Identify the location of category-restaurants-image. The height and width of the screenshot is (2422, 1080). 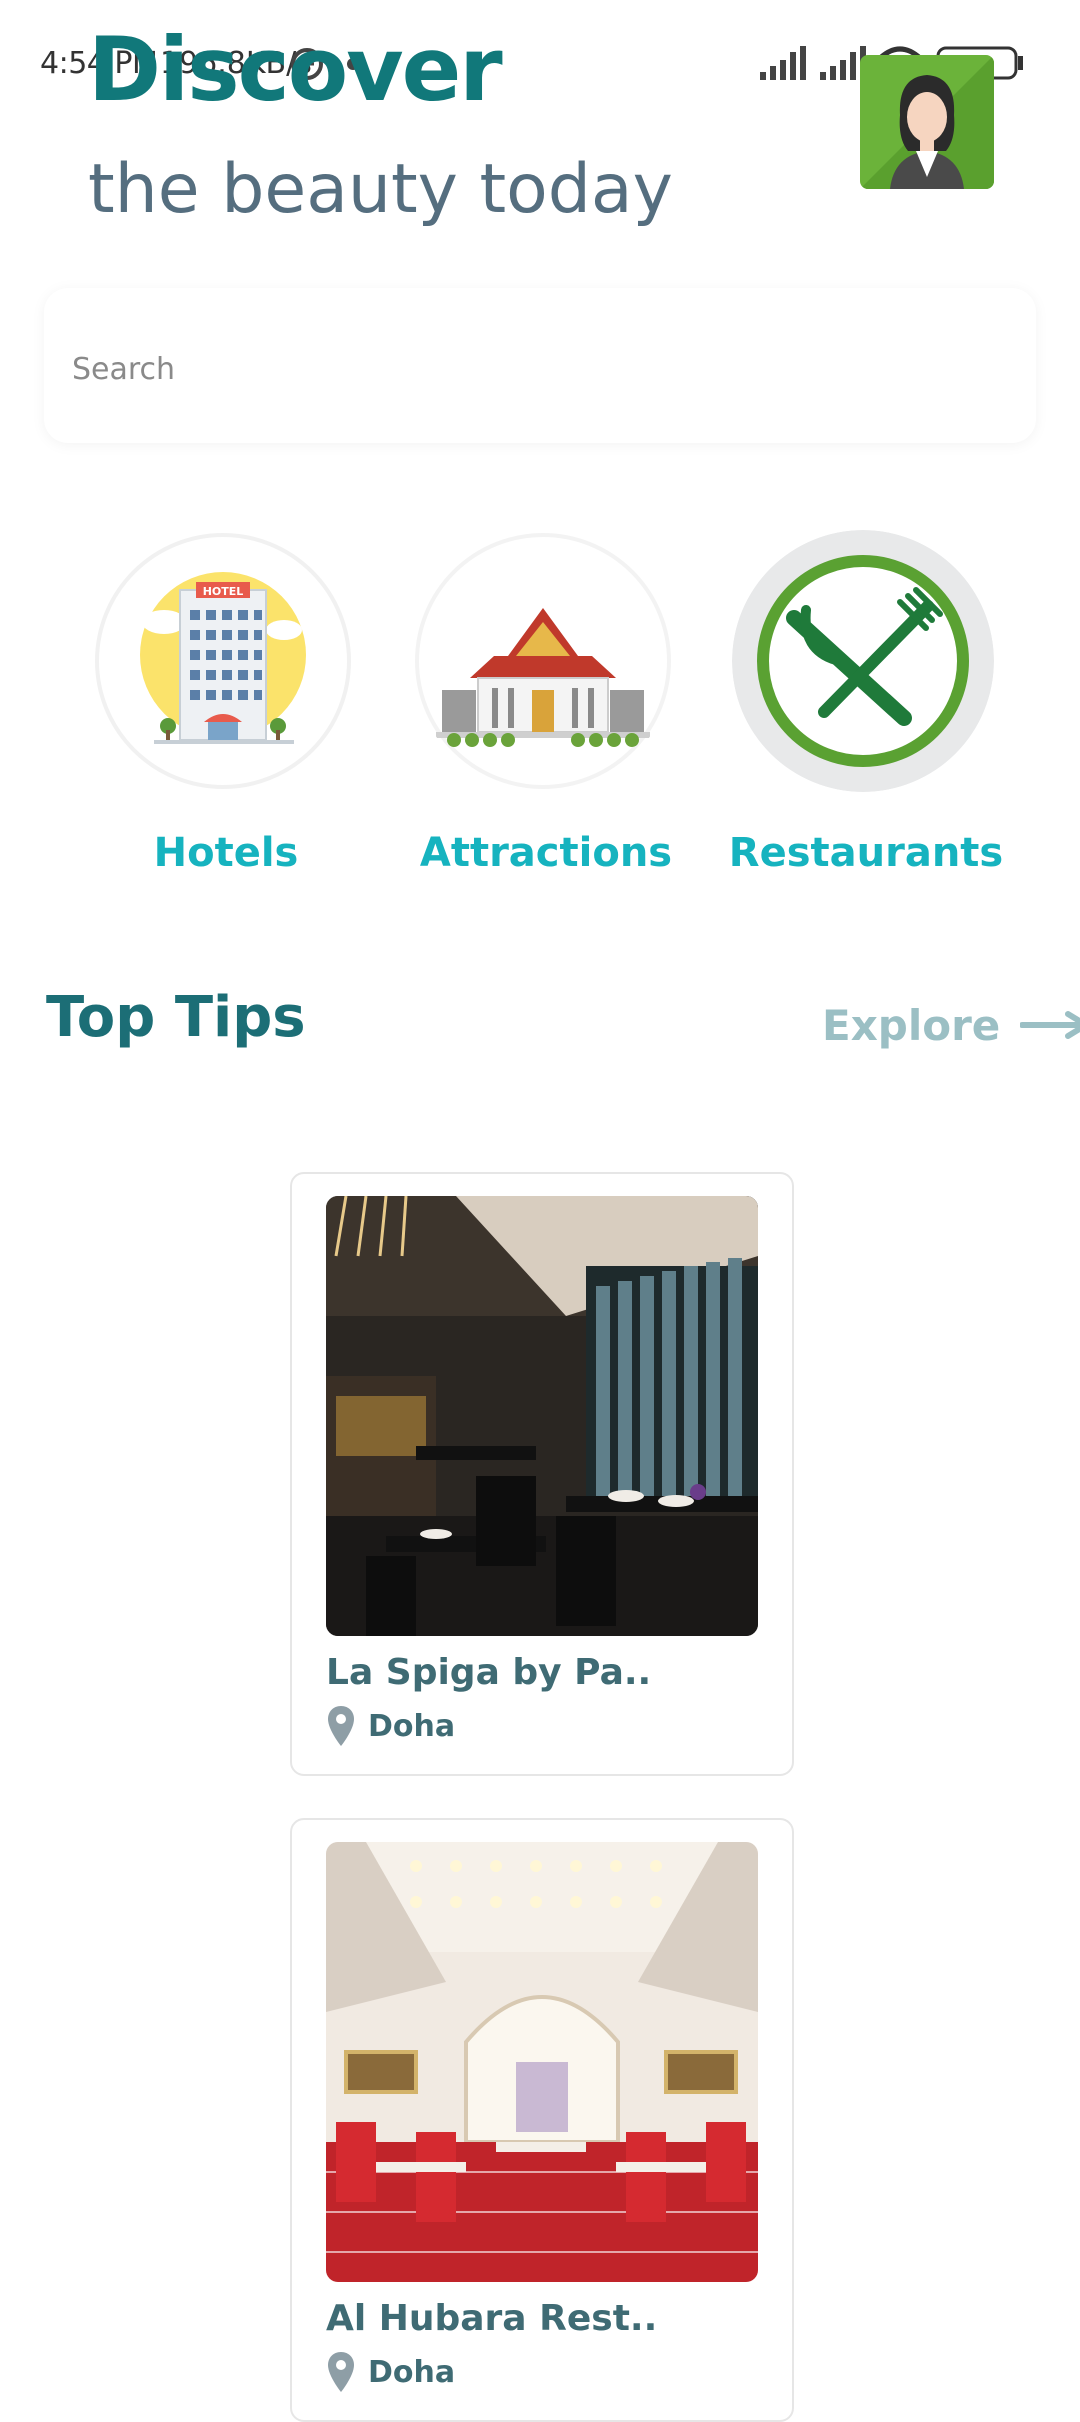
(863, 661).